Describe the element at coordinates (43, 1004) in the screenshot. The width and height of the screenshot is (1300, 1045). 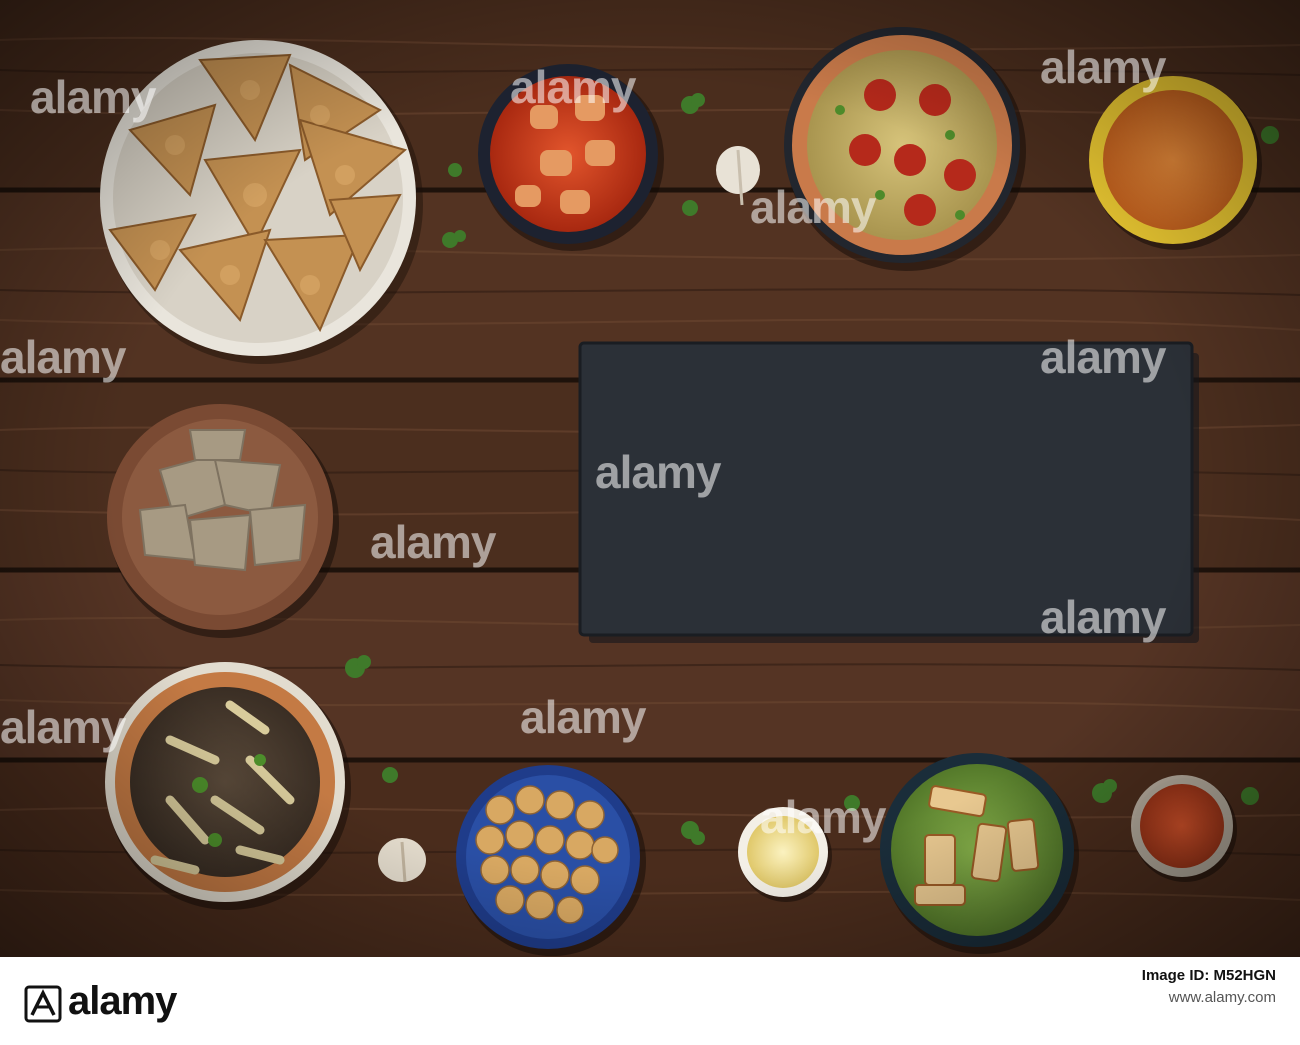
I see `alamy-logo-icon` at that location.